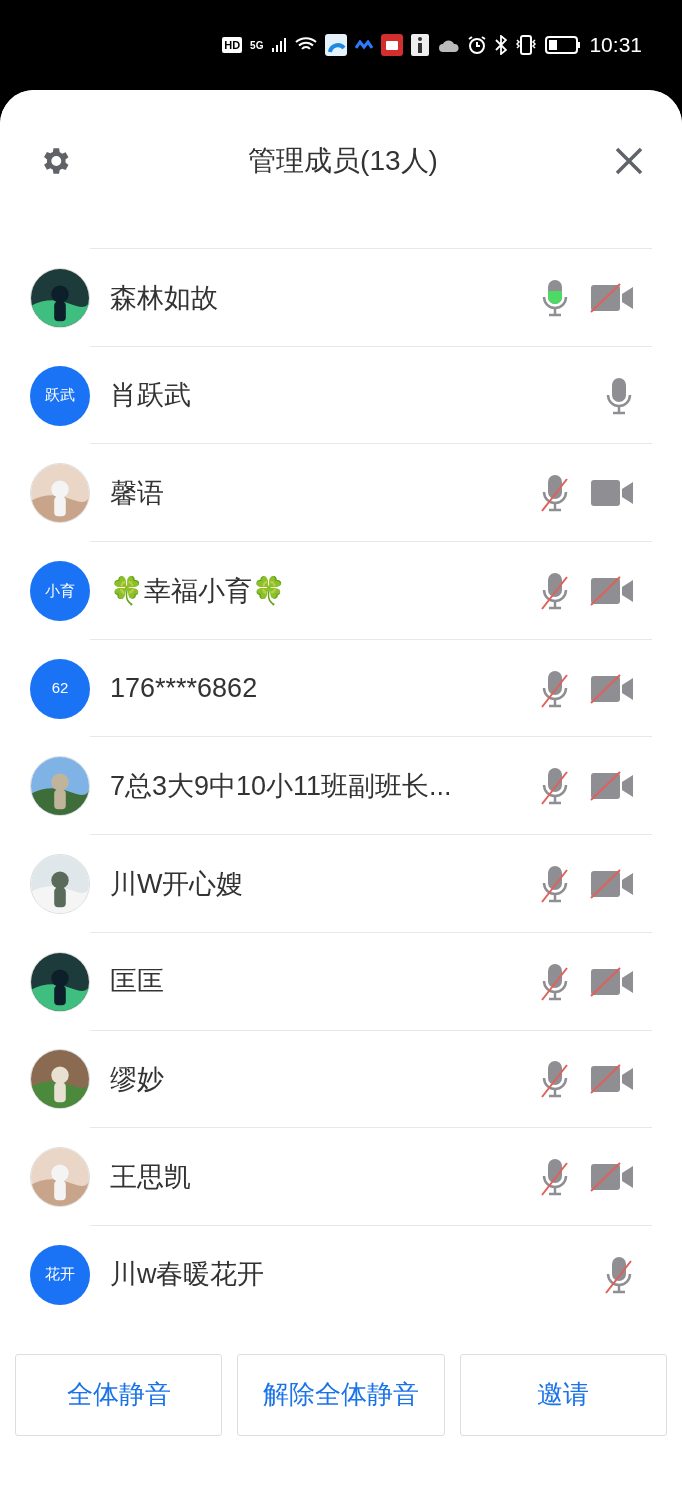 The width and height of the screenshot is (682, 1500). I want to click on dialog-title: 管理成员(13人), so click(343, 161).